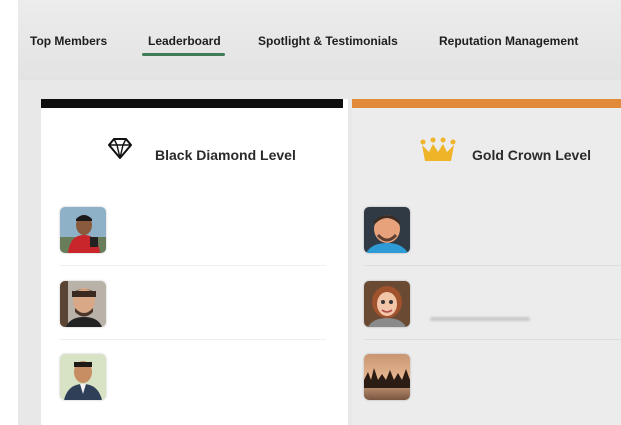  What do you see at coordinates (438, 152) in the screenshot?
I see `crown-icon` at bounding box center [438, 152].